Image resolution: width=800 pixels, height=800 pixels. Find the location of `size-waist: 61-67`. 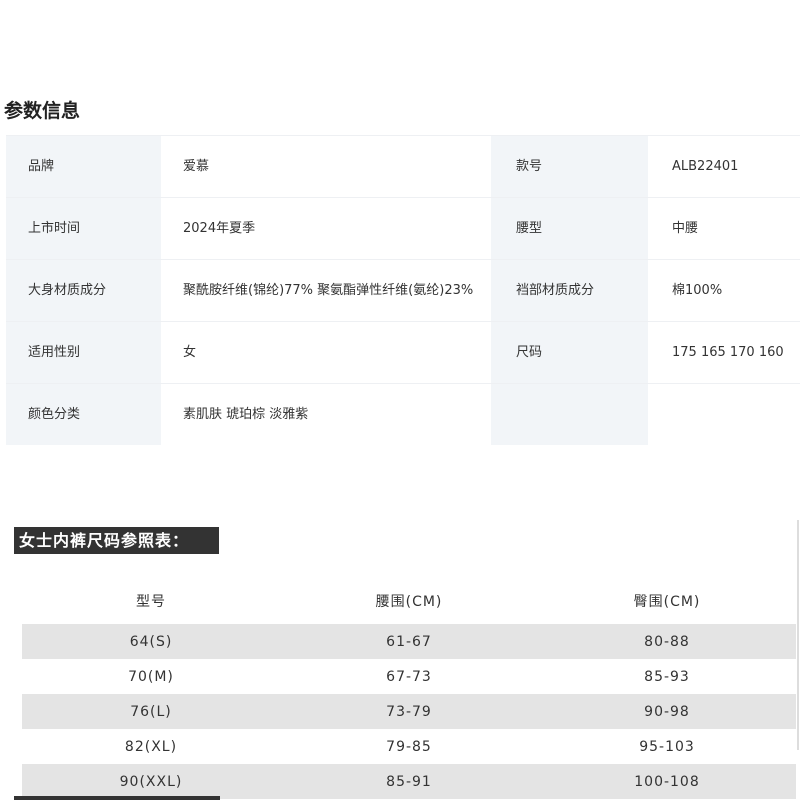

size-waist: 61-67 is located at coordinates (409, 641).